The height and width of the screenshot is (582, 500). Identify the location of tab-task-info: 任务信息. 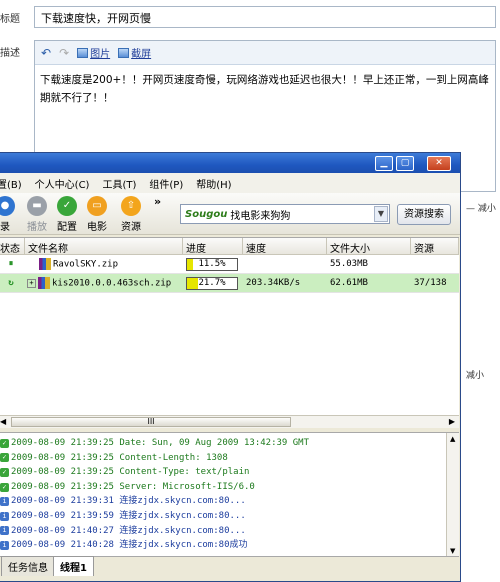
(28, 566).